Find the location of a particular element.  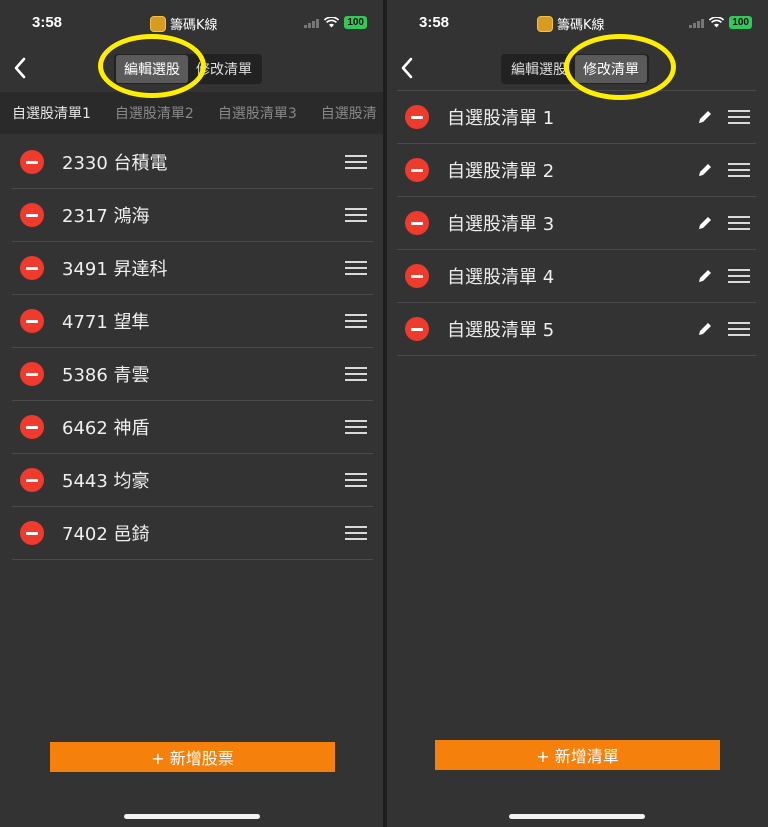

watchlist-tabs: 自選股清單1 自選股清單2 自選股清單3 自選股清 is located at coordinates (191, 113).